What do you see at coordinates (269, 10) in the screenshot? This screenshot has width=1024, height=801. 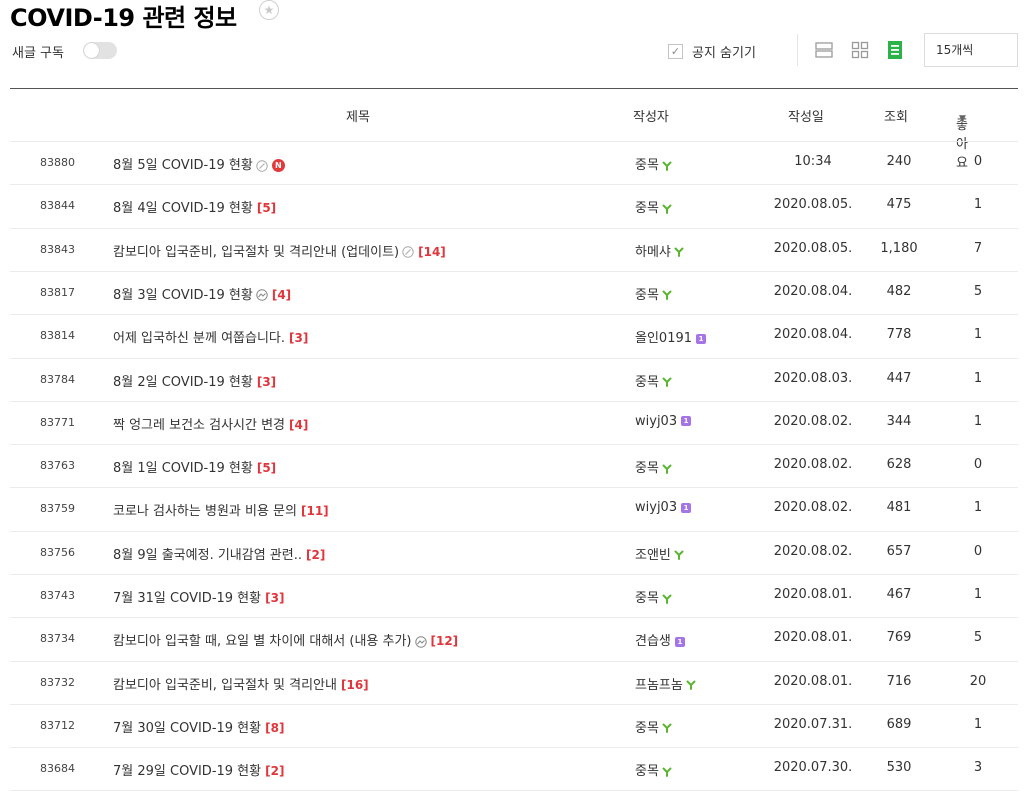 I see `star-icon: ★` at bounding box center [269, 10].